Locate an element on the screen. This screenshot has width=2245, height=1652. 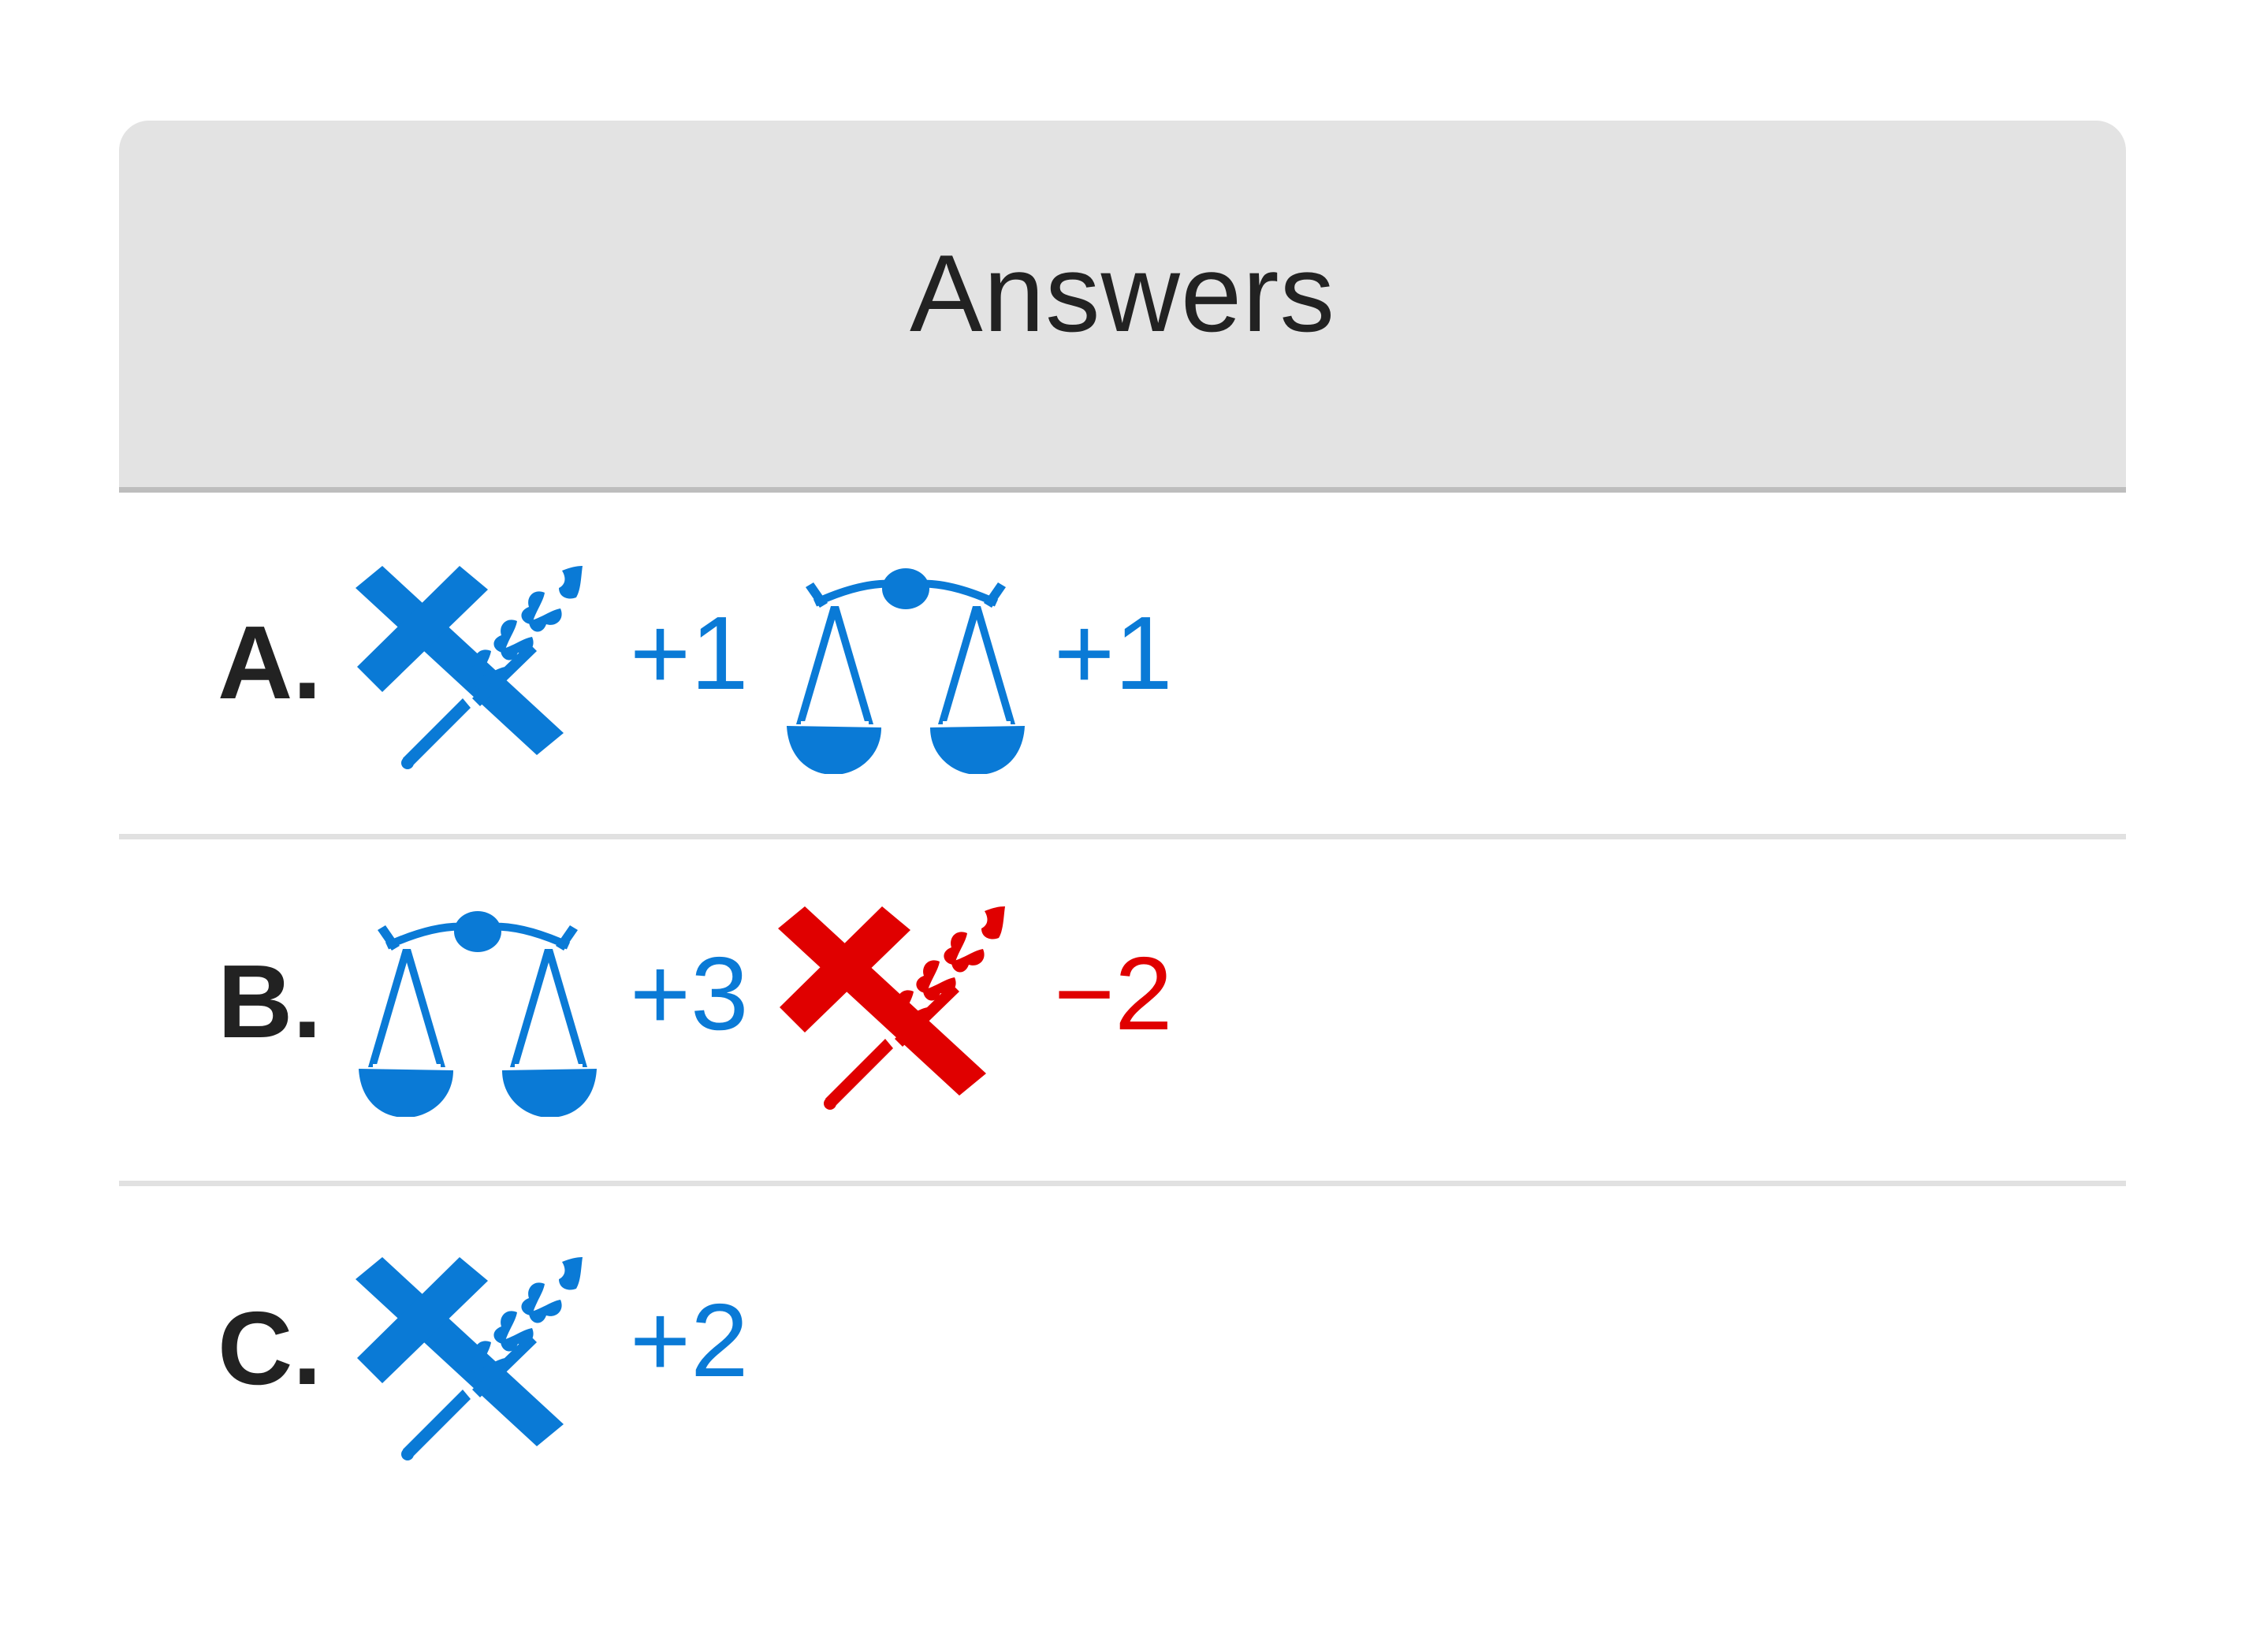
answer-letter: C. is located at coordinates (270, 1348).